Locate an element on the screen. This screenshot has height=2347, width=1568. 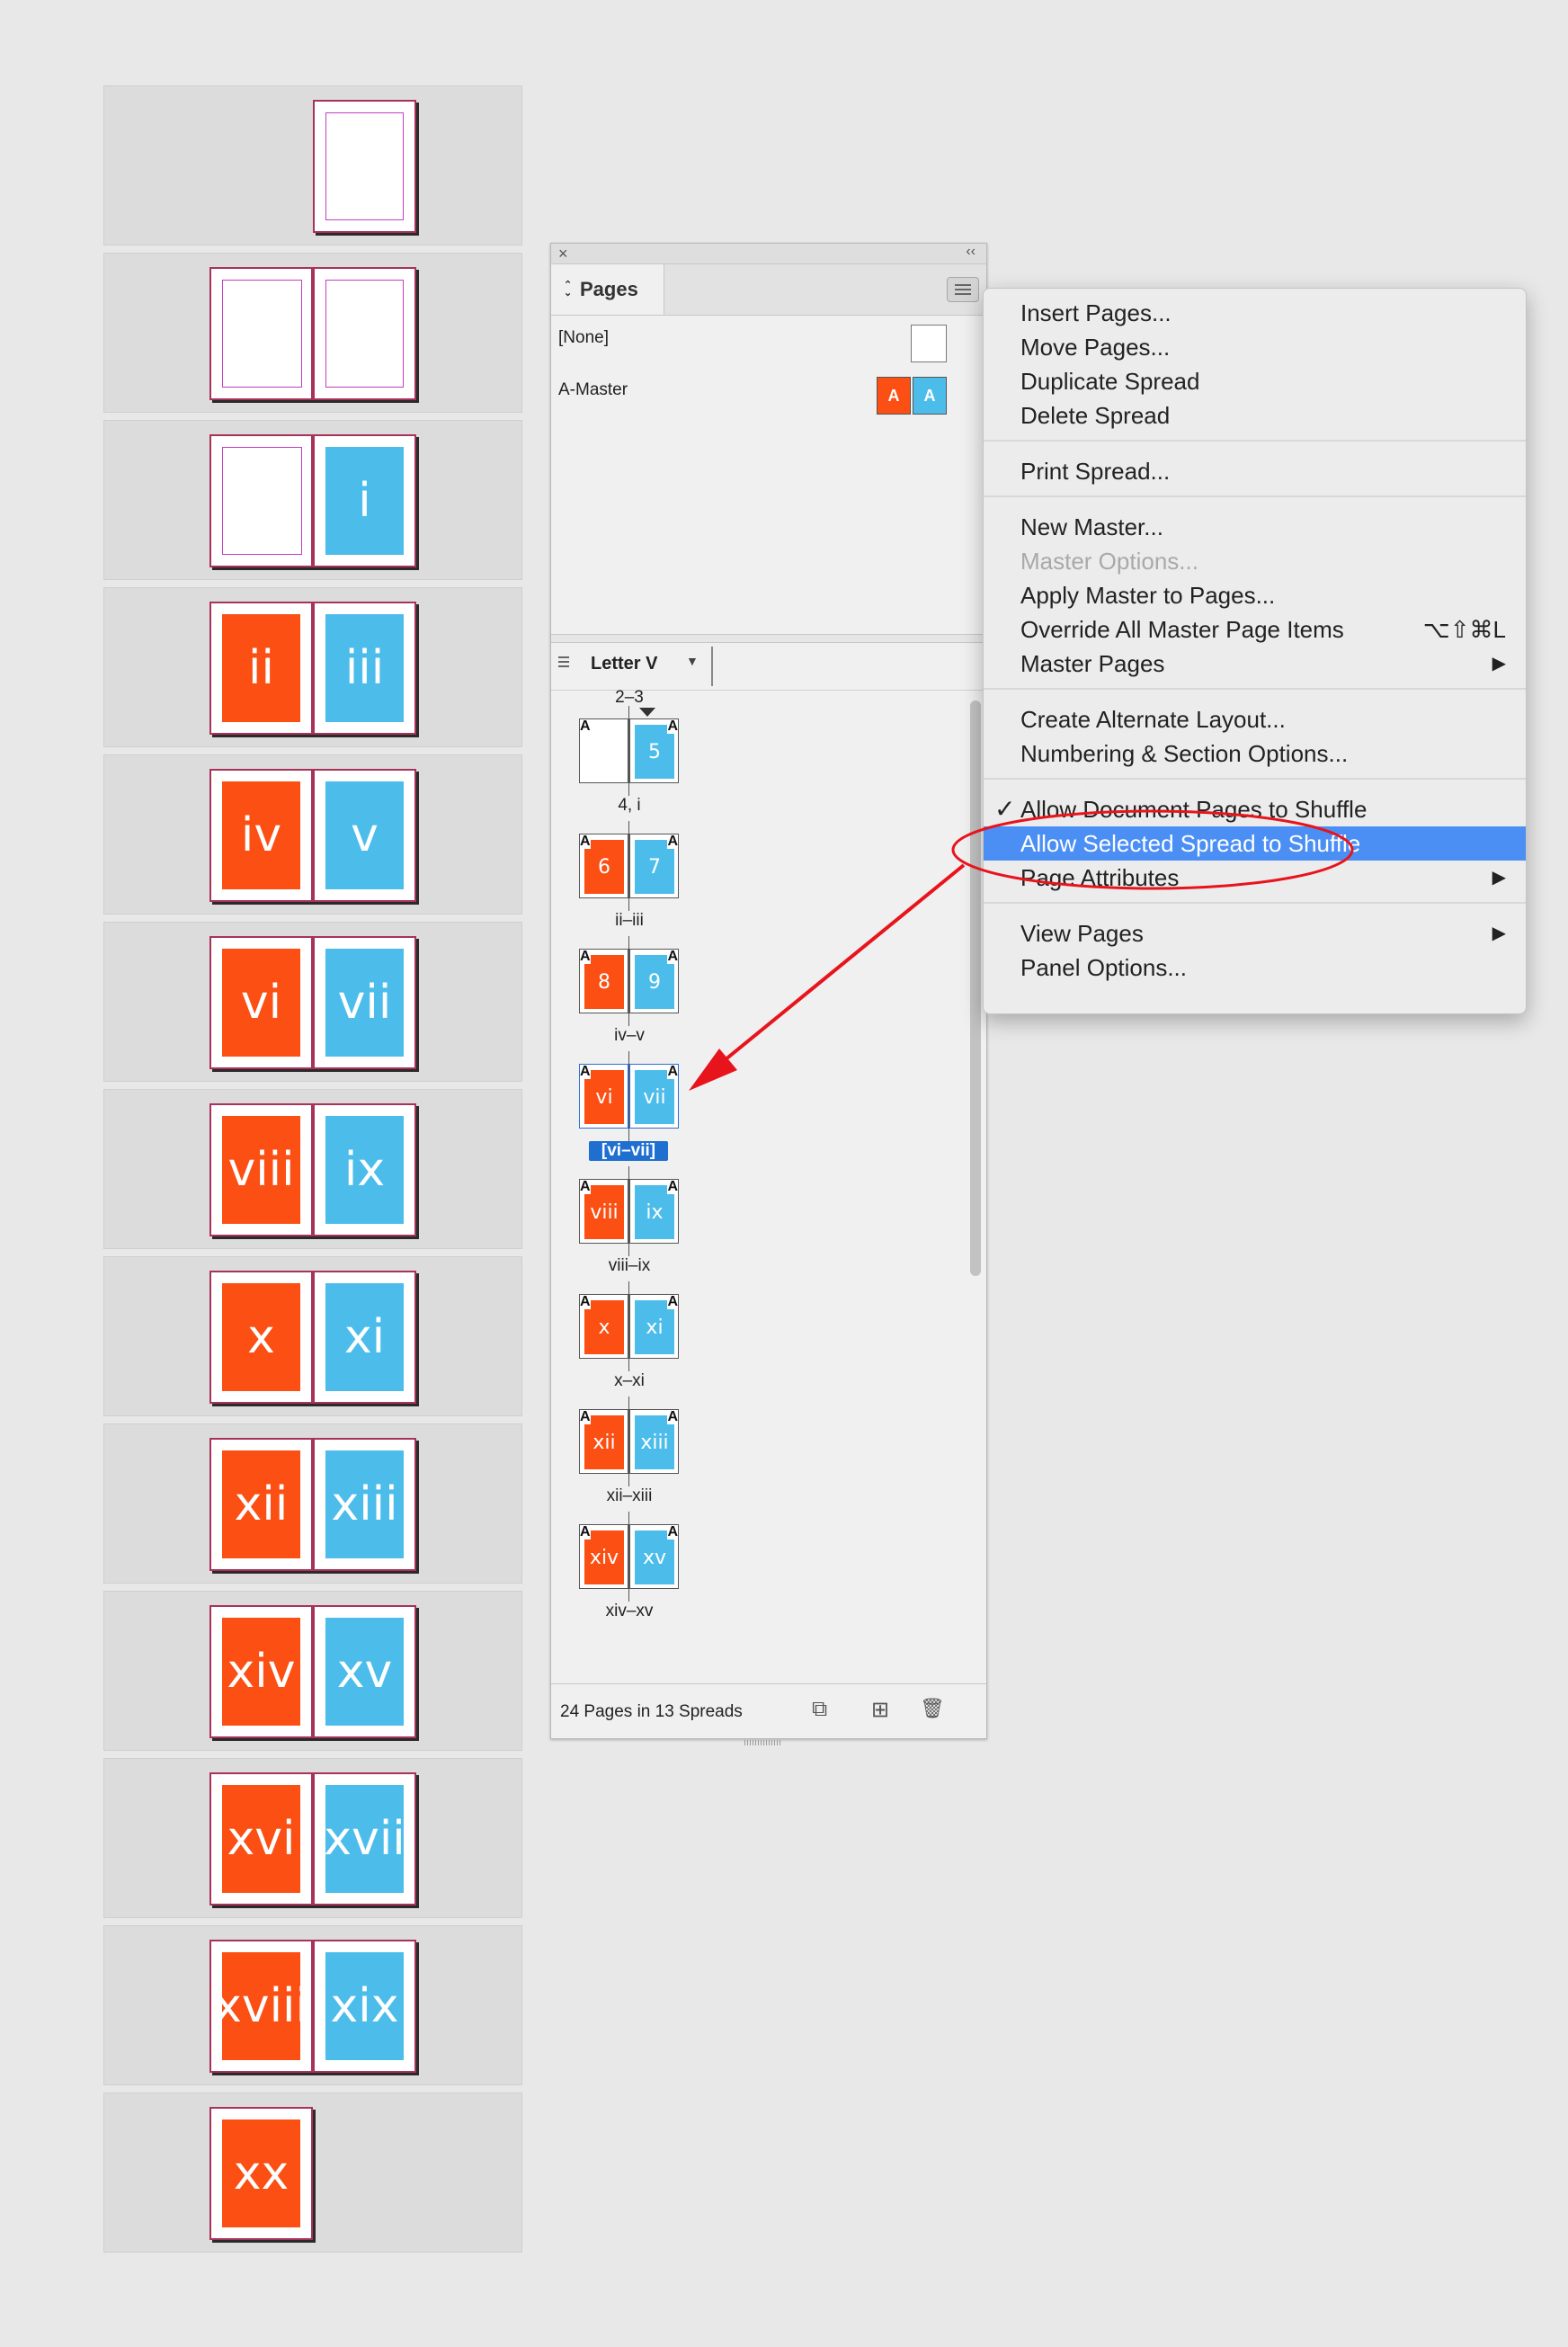
spread-thumbnail: vi Avii A is located at coordinates (629, 1096).